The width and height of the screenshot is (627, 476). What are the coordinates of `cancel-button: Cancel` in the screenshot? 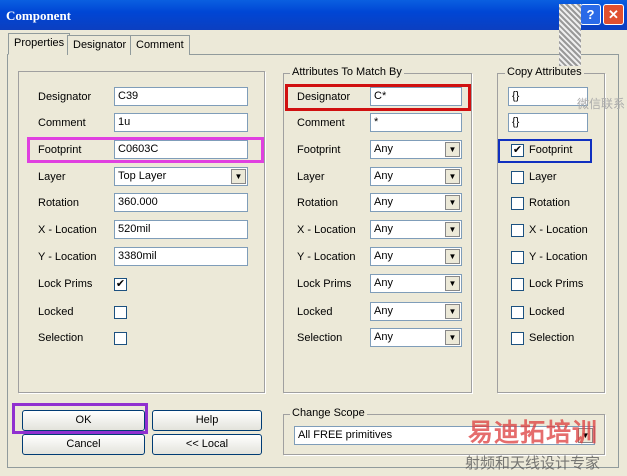 It's located at (83, 444).